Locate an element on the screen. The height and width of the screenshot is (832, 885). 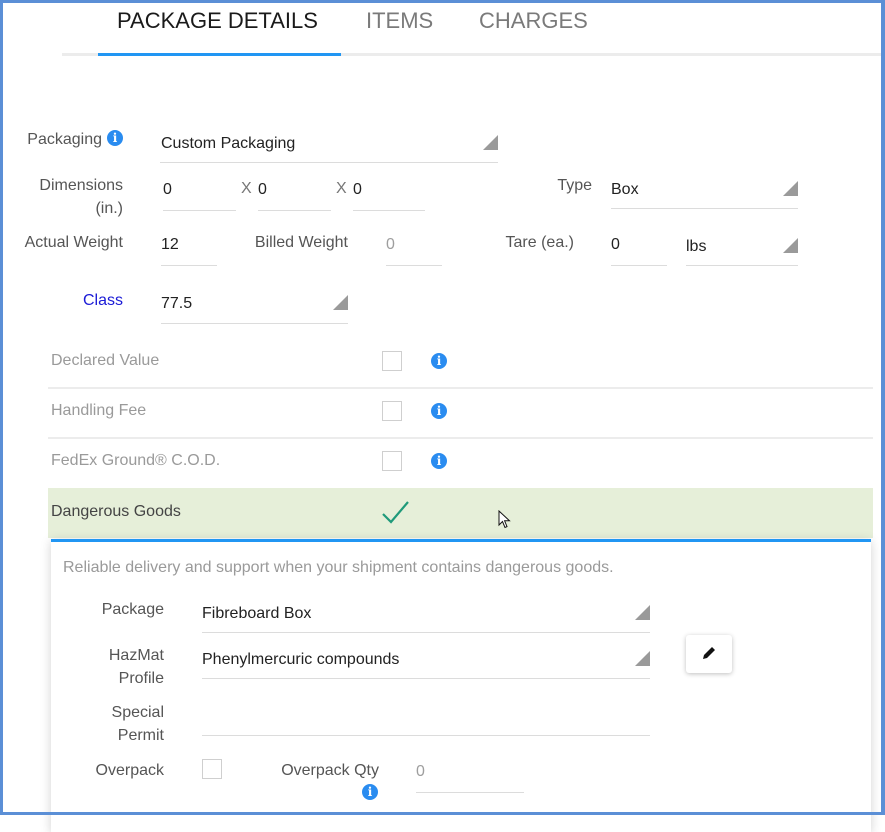
tare-underline is located at coordinates (639, 265).